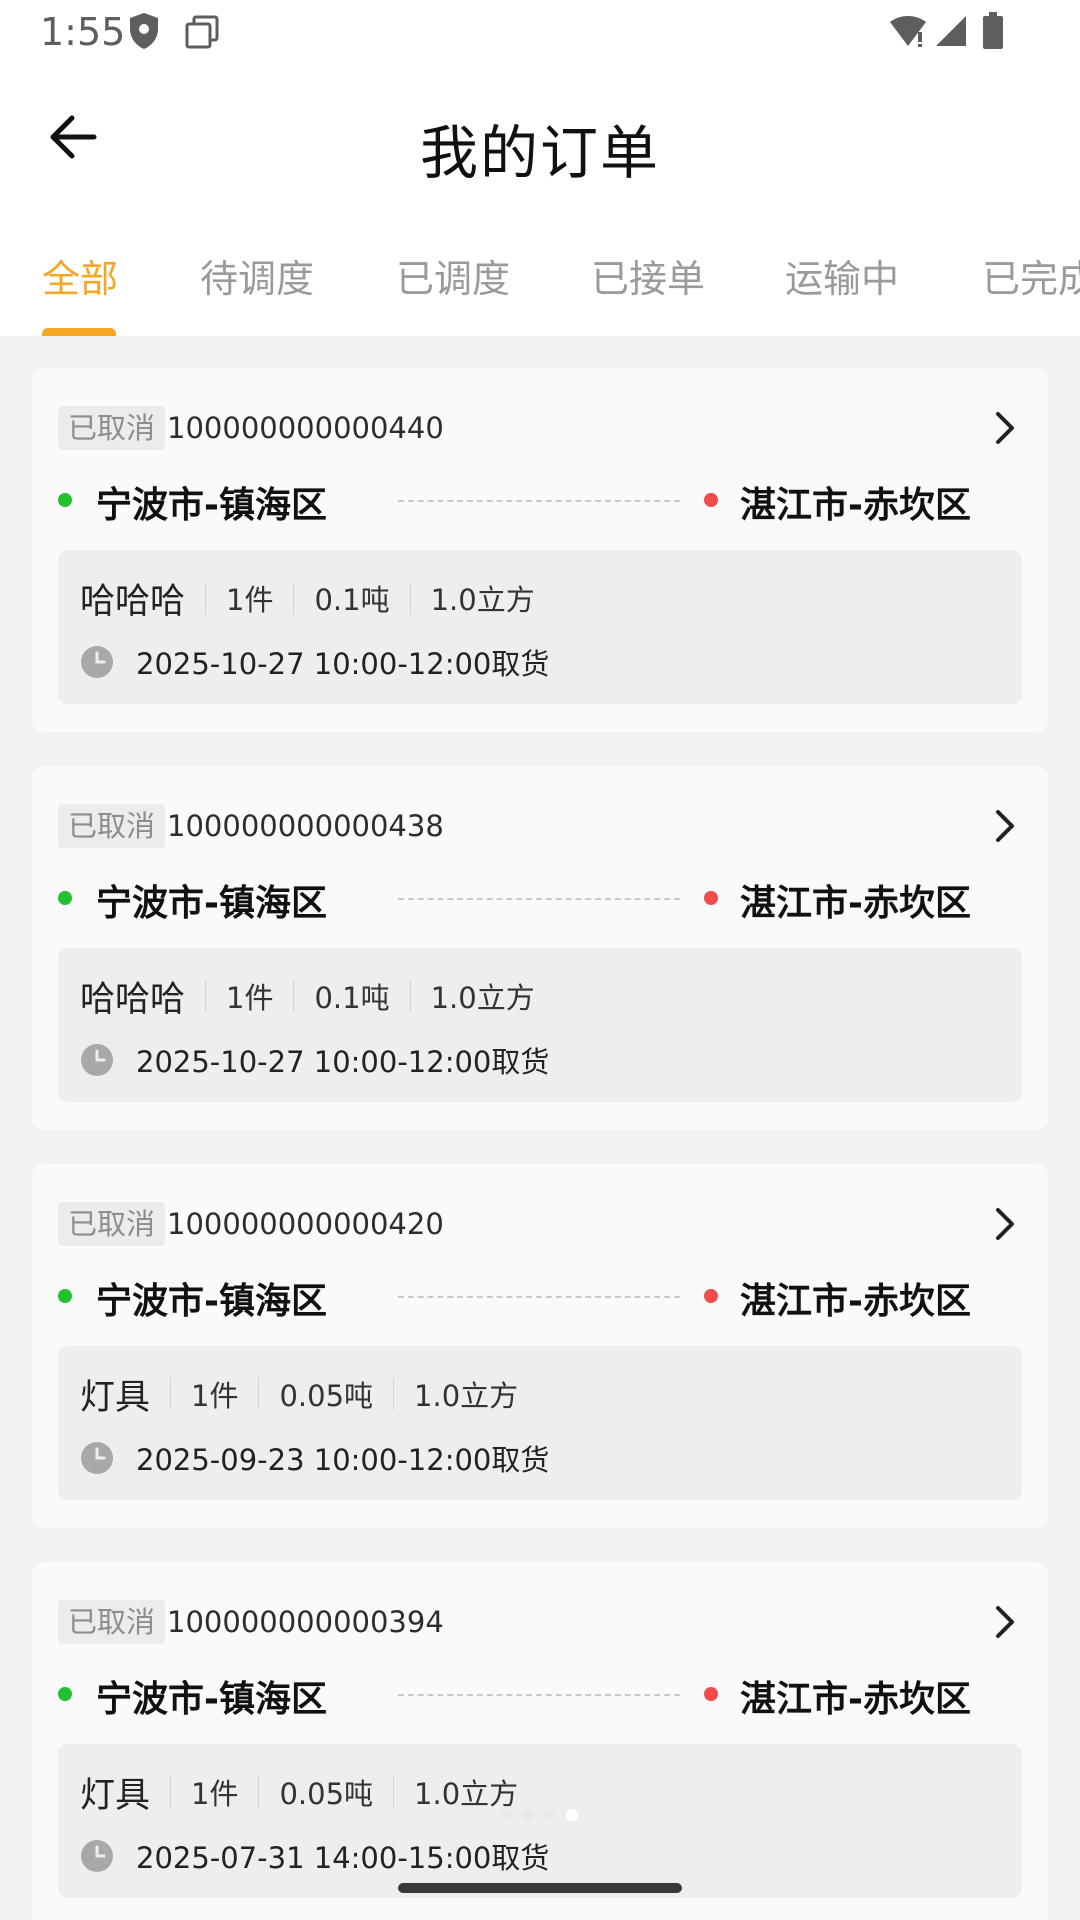 Image resolution: width=1080 pixels, height=1920 pixels. What do you see at coordinates (540, 31) in the screenshot?
I see `status-bar: 1:55` at bounding box center [540, 31].